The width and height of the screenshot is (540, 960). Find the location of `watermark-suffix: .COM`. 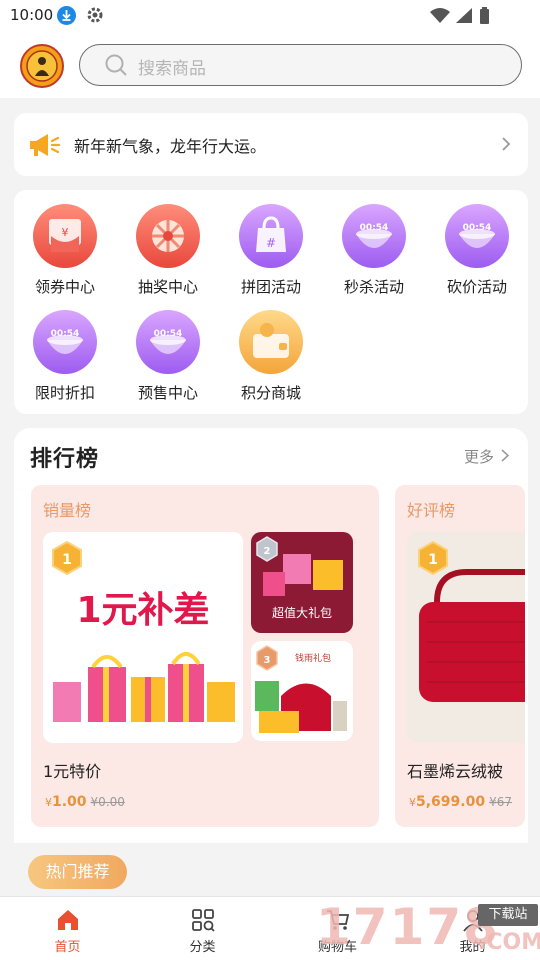

watermark-suffix: .COM is located at coordinates (509, 942).